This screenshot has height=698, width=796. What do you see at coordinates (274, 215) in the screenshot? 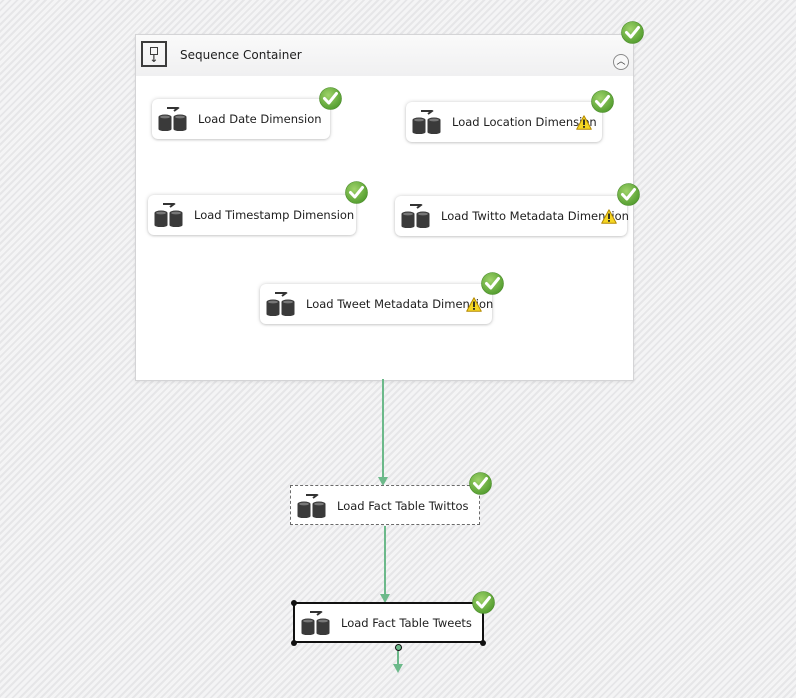
I see `task-label: Load Timestamp Dimension` at bounding box center [274, 215].